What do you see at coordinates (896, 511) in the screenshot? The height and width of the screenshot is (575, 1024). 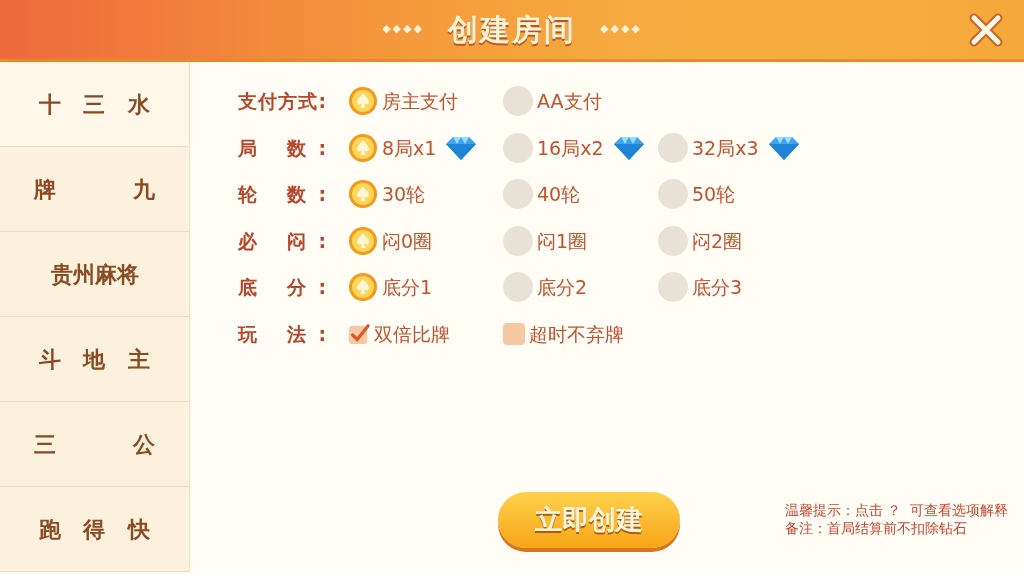 I see `note-text: 温馨提示：点击 ？ 可查看选项解释` at bounding box center [896, 511].